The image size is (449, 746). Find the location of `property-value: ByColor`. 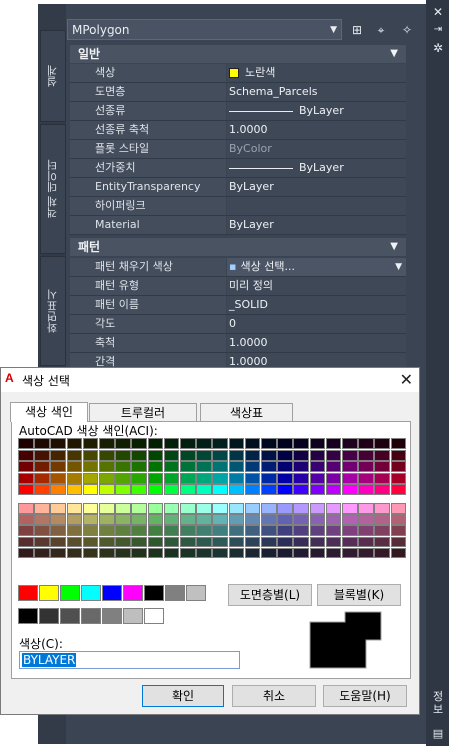

property-value: ByColor is located at coordinates (316, 149).